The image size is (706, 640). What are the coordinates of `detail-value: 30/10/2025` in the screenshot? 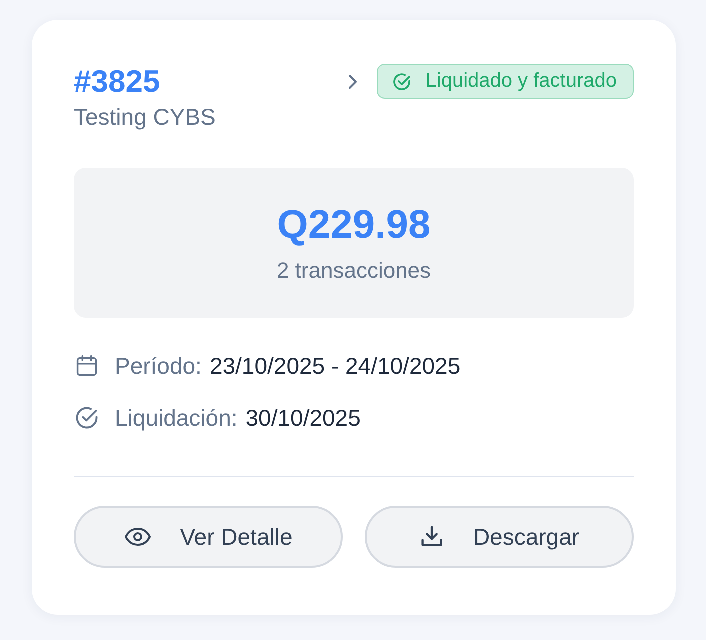 It's located at (303, 418).